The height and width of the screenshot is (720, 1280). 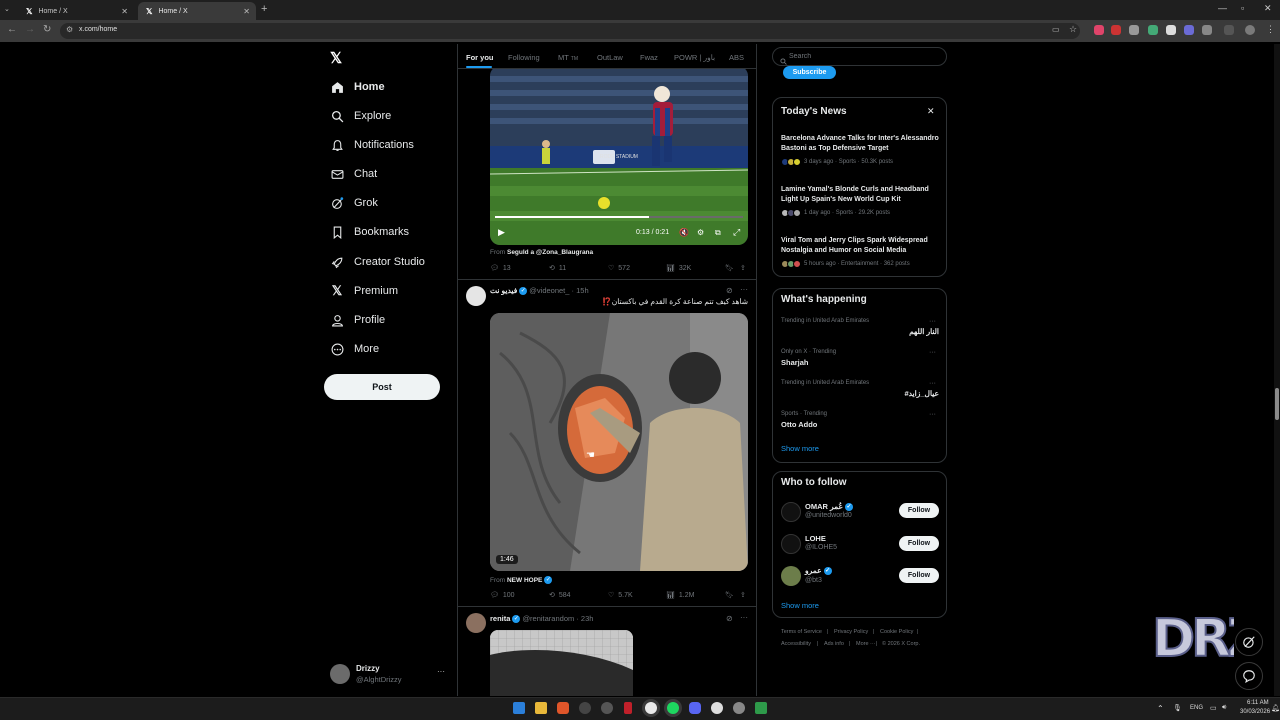 I want to click on file-explorer-icon, so click(x=541, y=708).